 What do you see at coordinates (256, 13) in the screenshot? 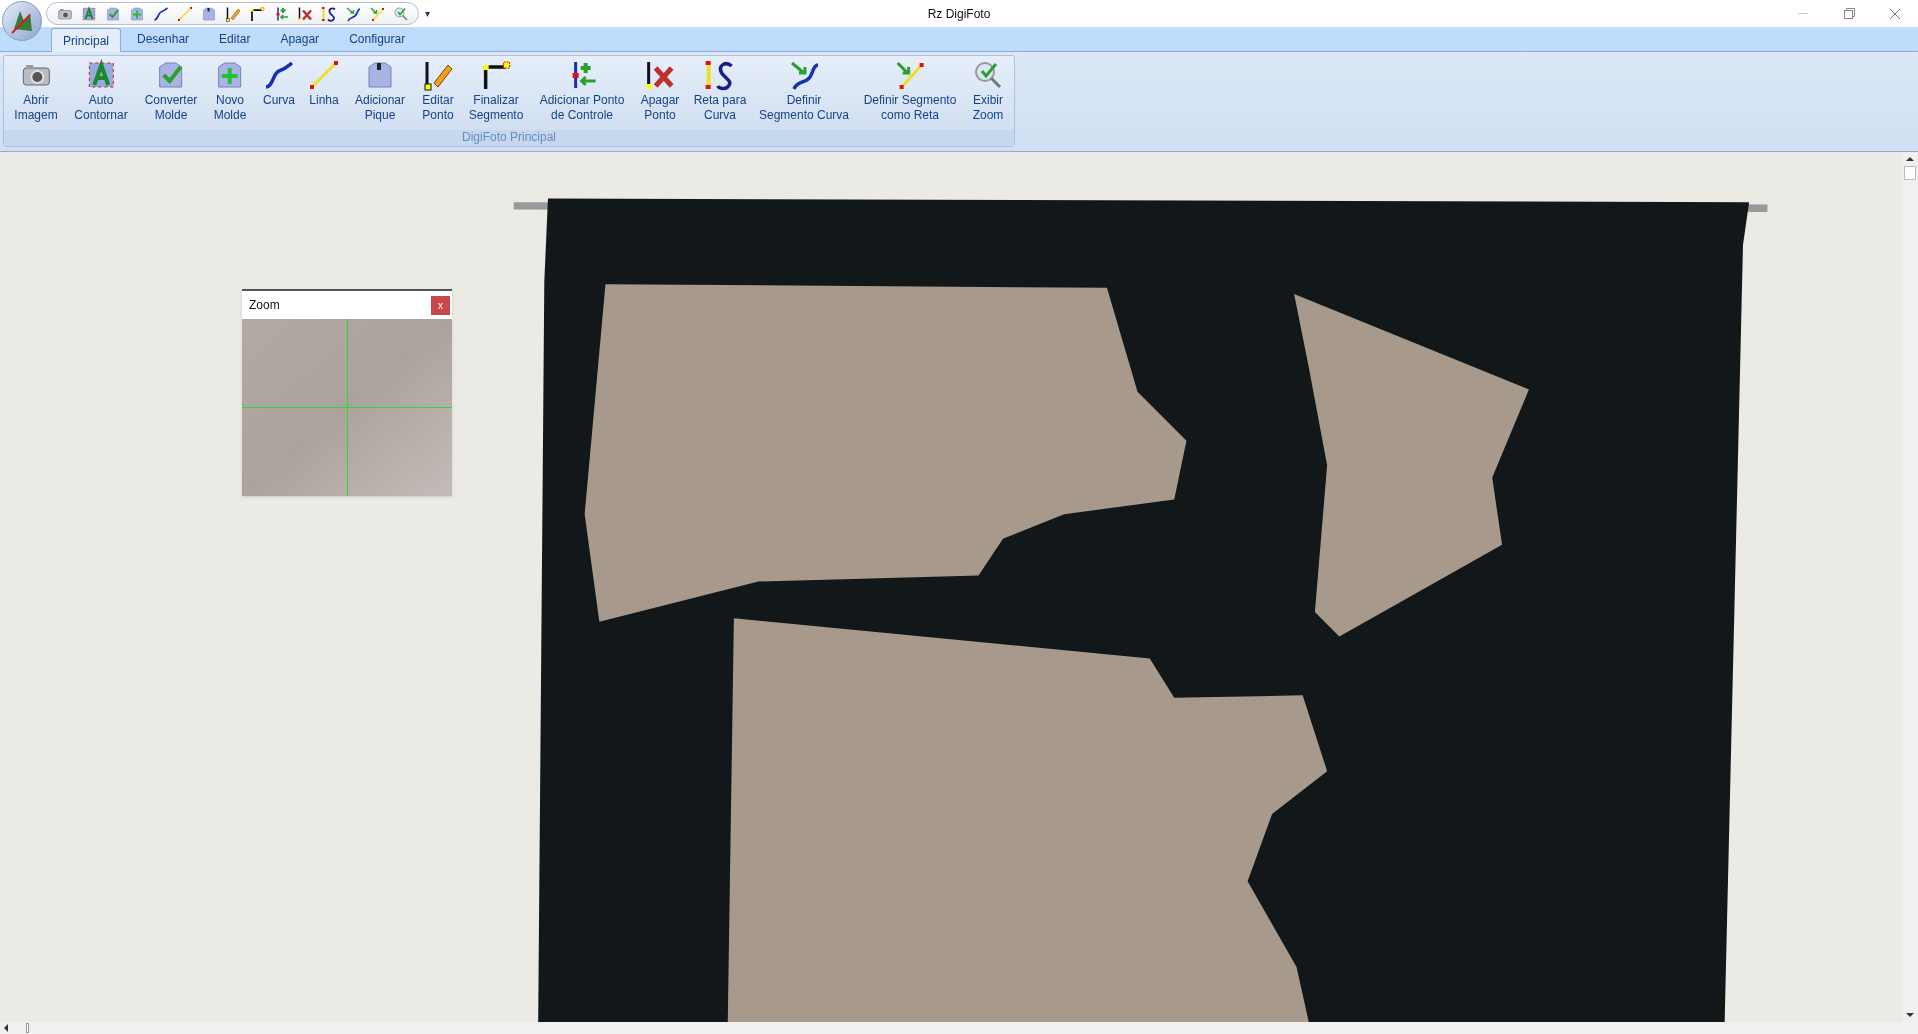
I see `segment-end-icon` at bounding box center [256, 13].